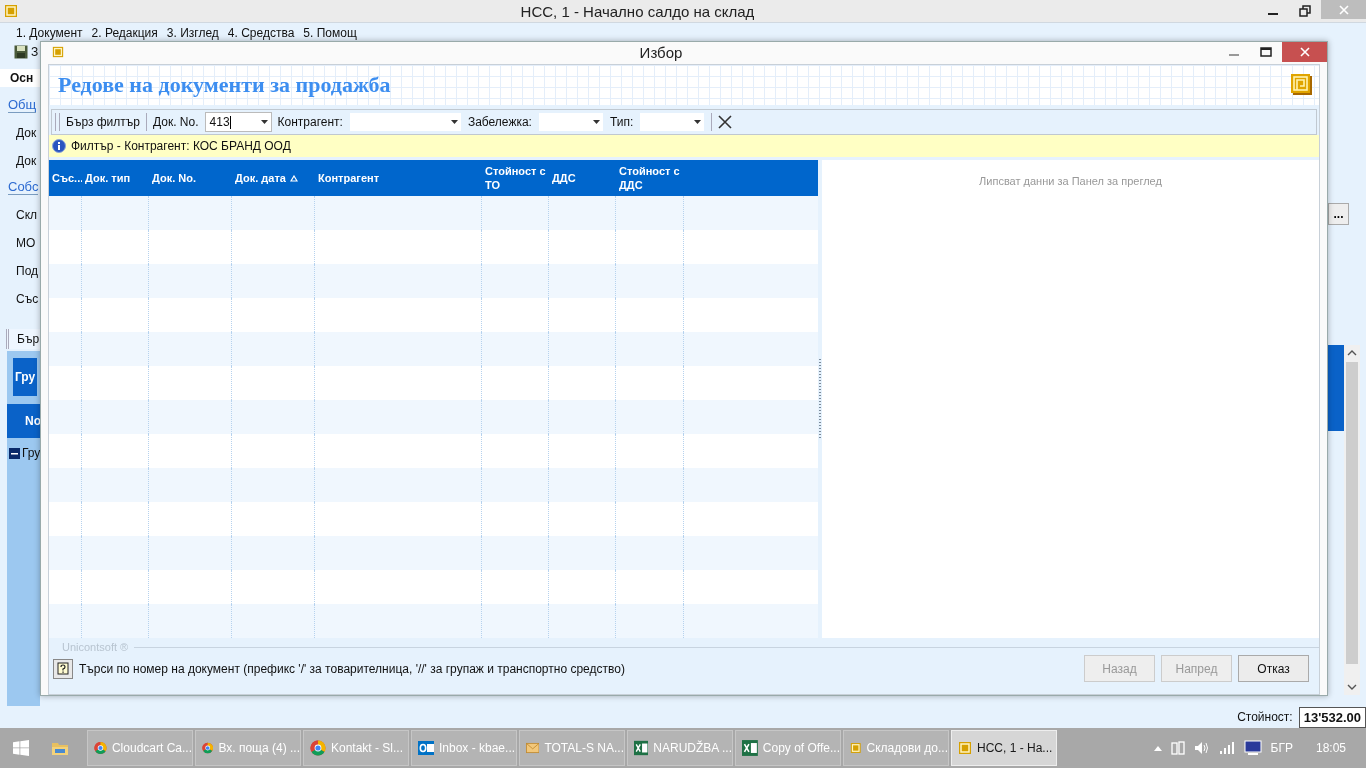  I want to click on filter-label: Забележка:, so click(499, 122).